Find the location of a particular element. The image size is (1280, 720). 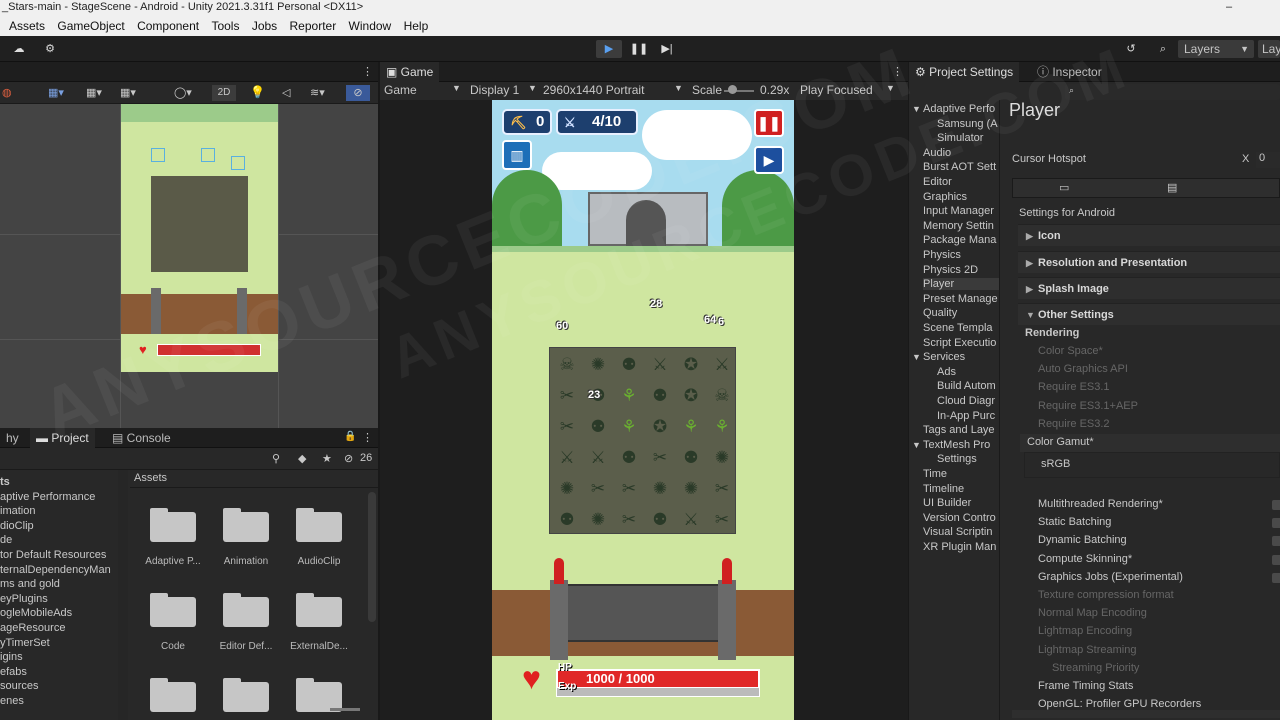

tree-item: eyPlugins is located at coordinates (24, 599).